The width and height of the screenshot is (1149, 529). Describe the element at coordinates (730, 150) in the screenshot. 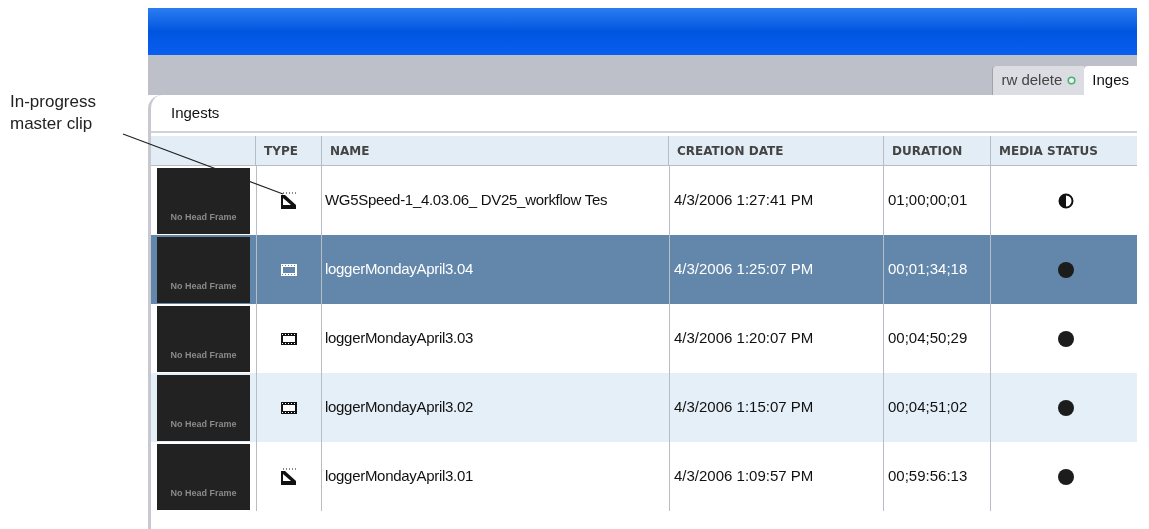

I see `column-header: CREATION DATE` at that location.